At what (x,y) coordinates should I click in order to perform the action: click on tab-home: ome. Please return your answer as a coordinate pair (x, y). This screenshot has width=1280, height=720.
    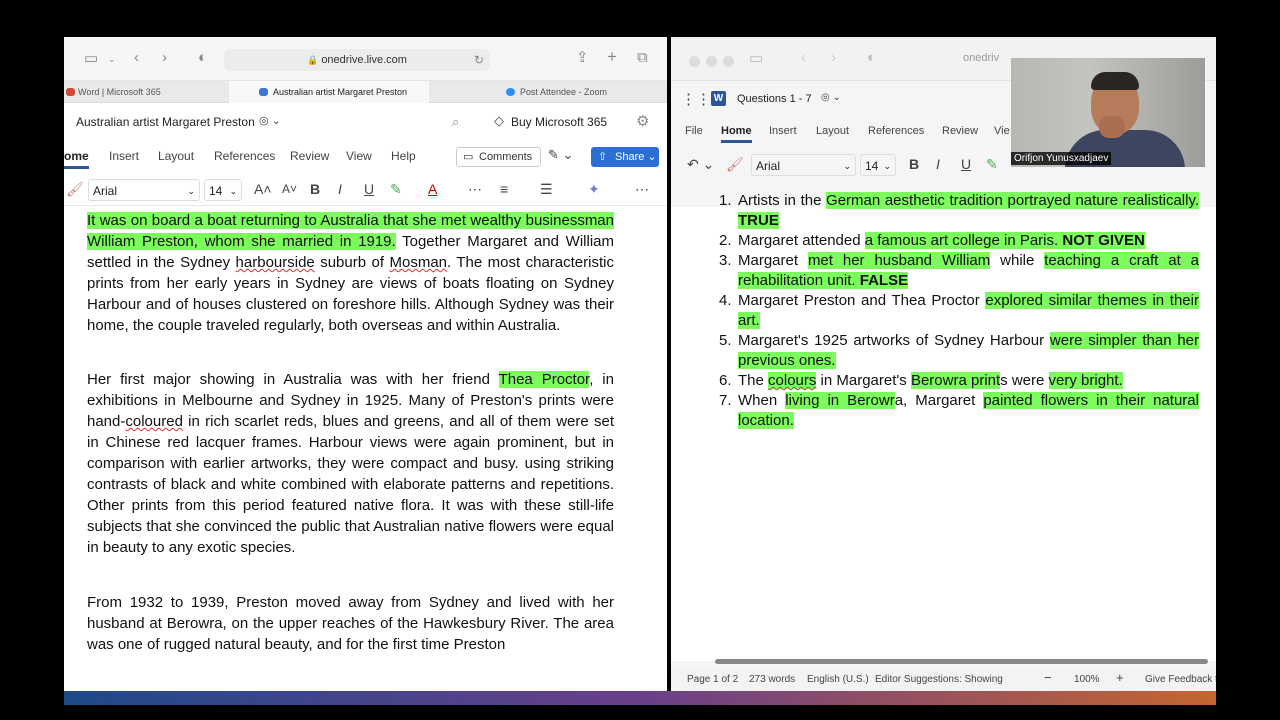
    Looking at the image, I should click on (76, 159).